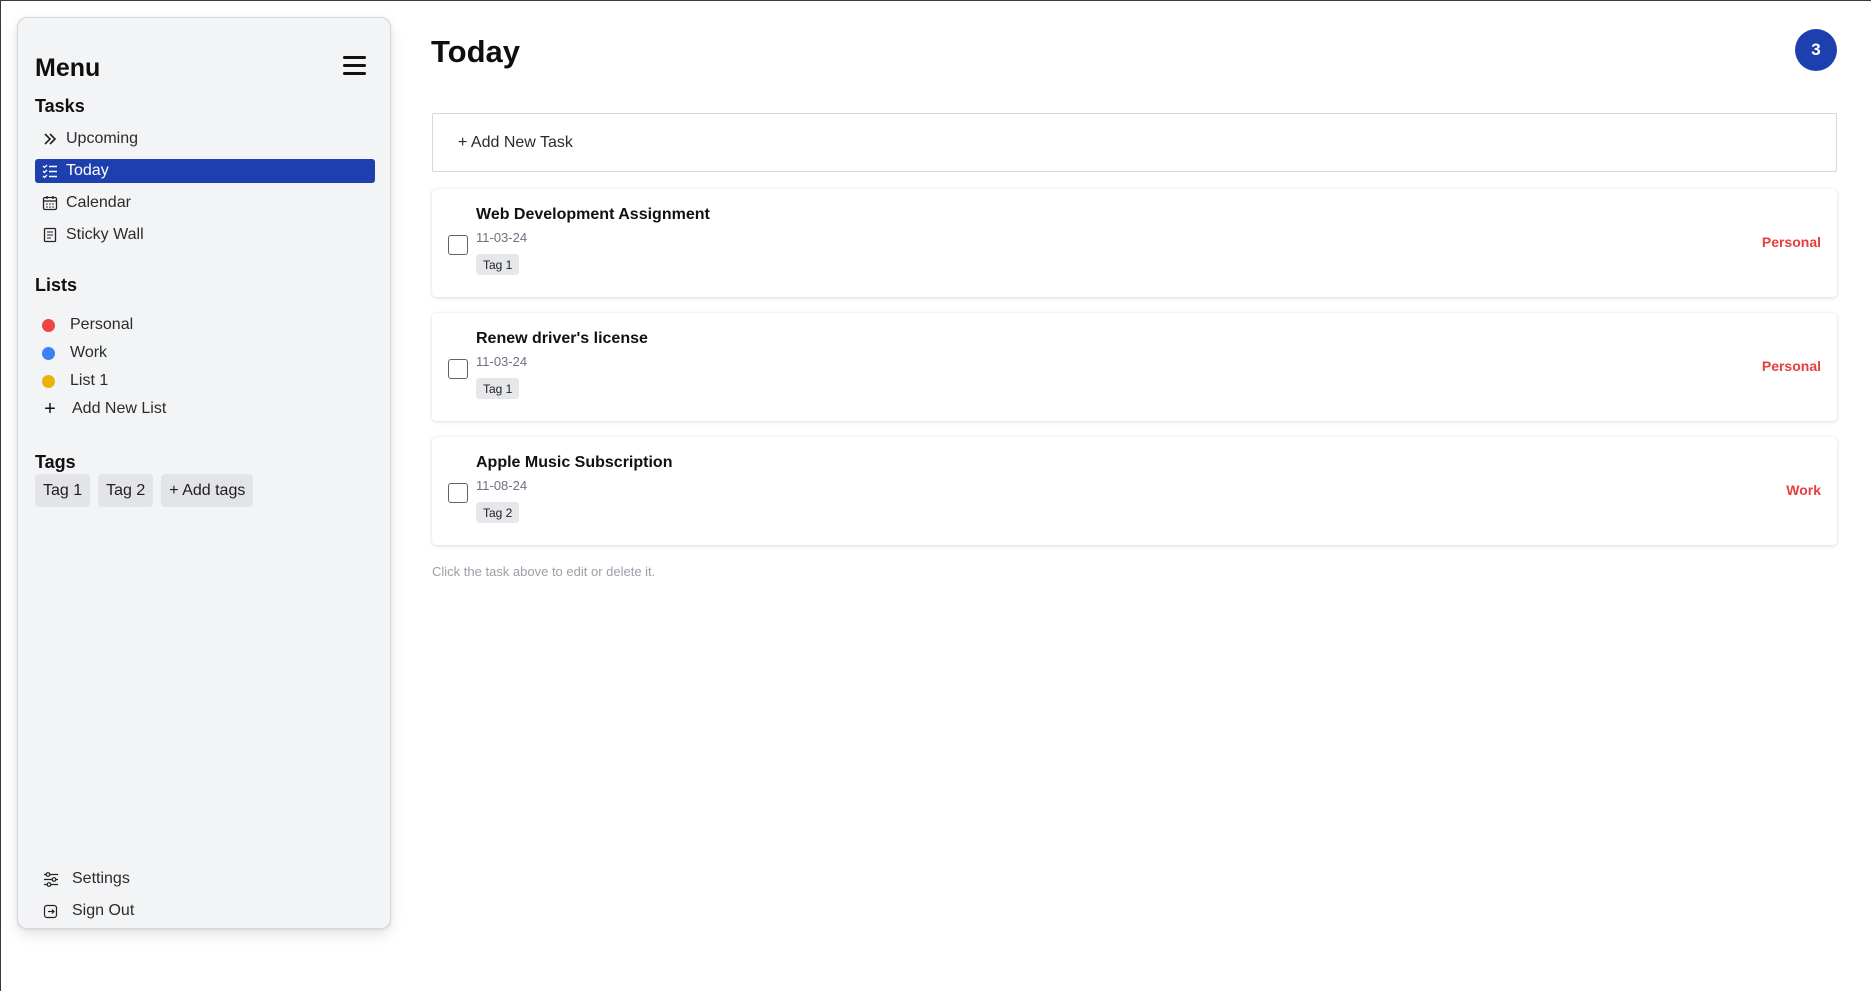 The image size is (1871, 991). I want to click on nav-item-label: Sticky Wall, so click(105, 234).